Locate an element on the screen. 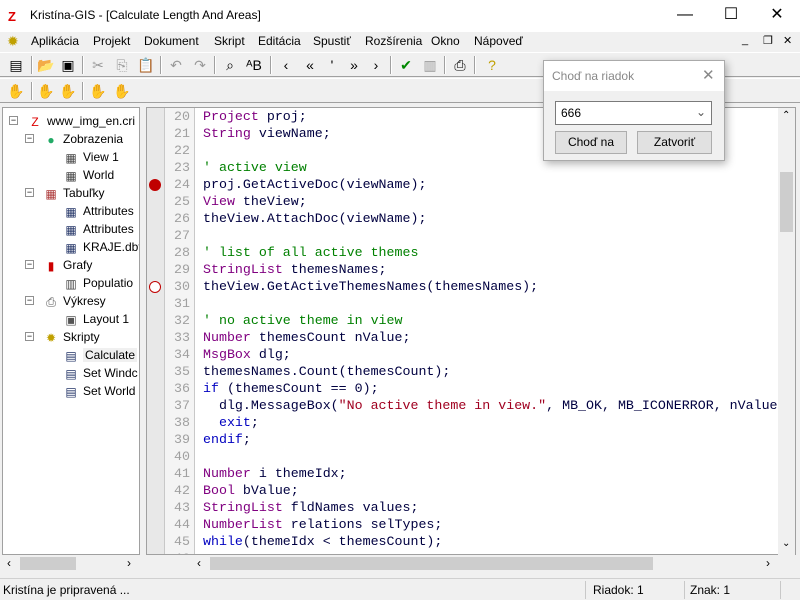 The width and height of the screenshot is (800, 600). tree-horizontal-scrollbar: ‹ › is located at coordinates (71, 563).